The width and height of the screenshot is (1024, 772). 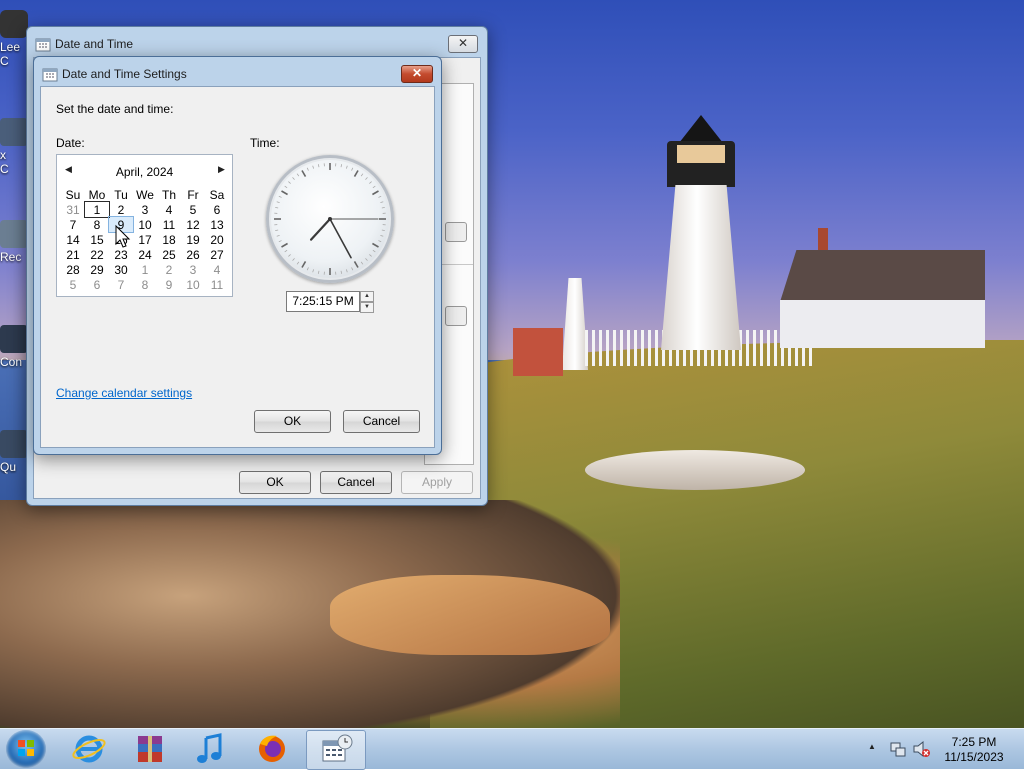 What do you see at coordinates (145, 254) in the screenshot?
I see `calendar-day: 24` at bounding box center [145, 254].